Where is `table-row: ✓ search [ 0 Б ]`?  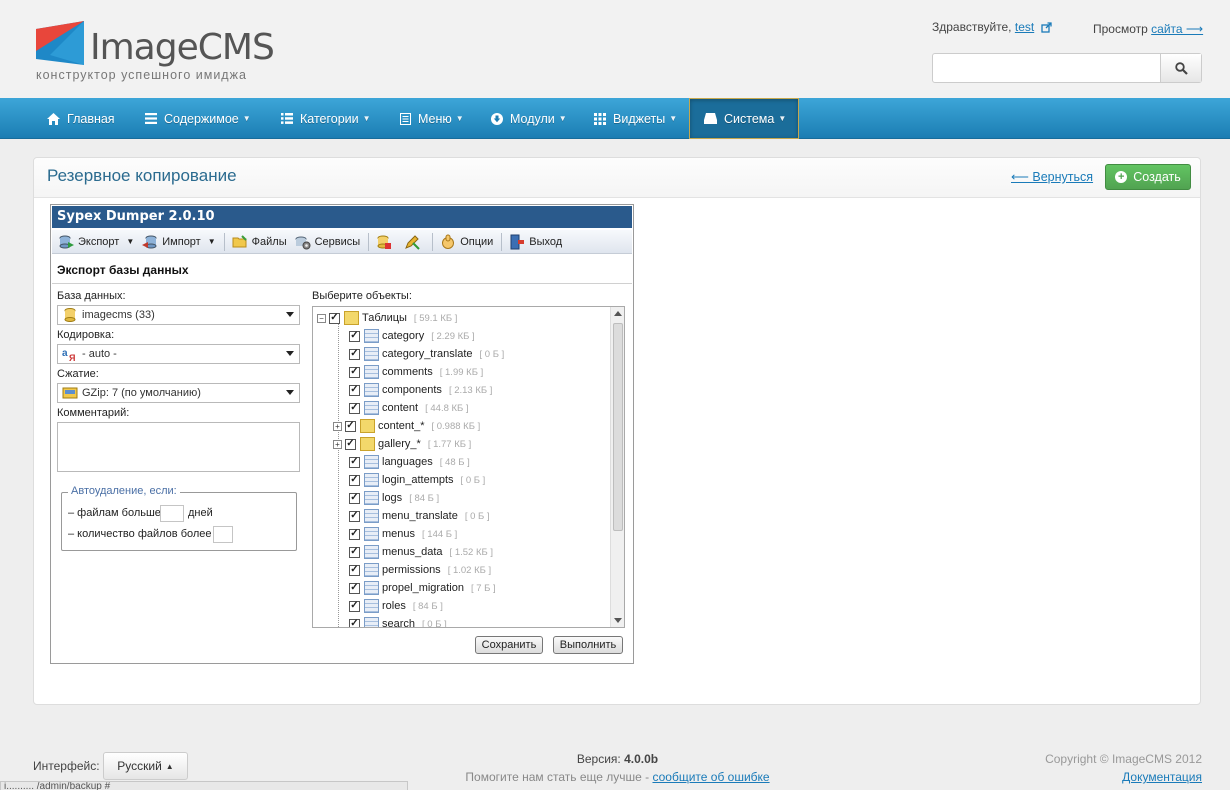 table-row: ✓ search [ 0 Б ] is located at coordinates (398, 621).